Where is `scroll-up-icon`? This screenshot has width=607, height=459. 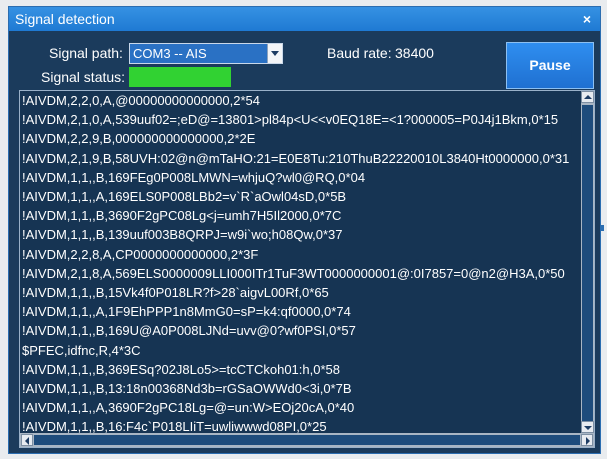 scroll-up-icon is located at coordinates (587, 97).